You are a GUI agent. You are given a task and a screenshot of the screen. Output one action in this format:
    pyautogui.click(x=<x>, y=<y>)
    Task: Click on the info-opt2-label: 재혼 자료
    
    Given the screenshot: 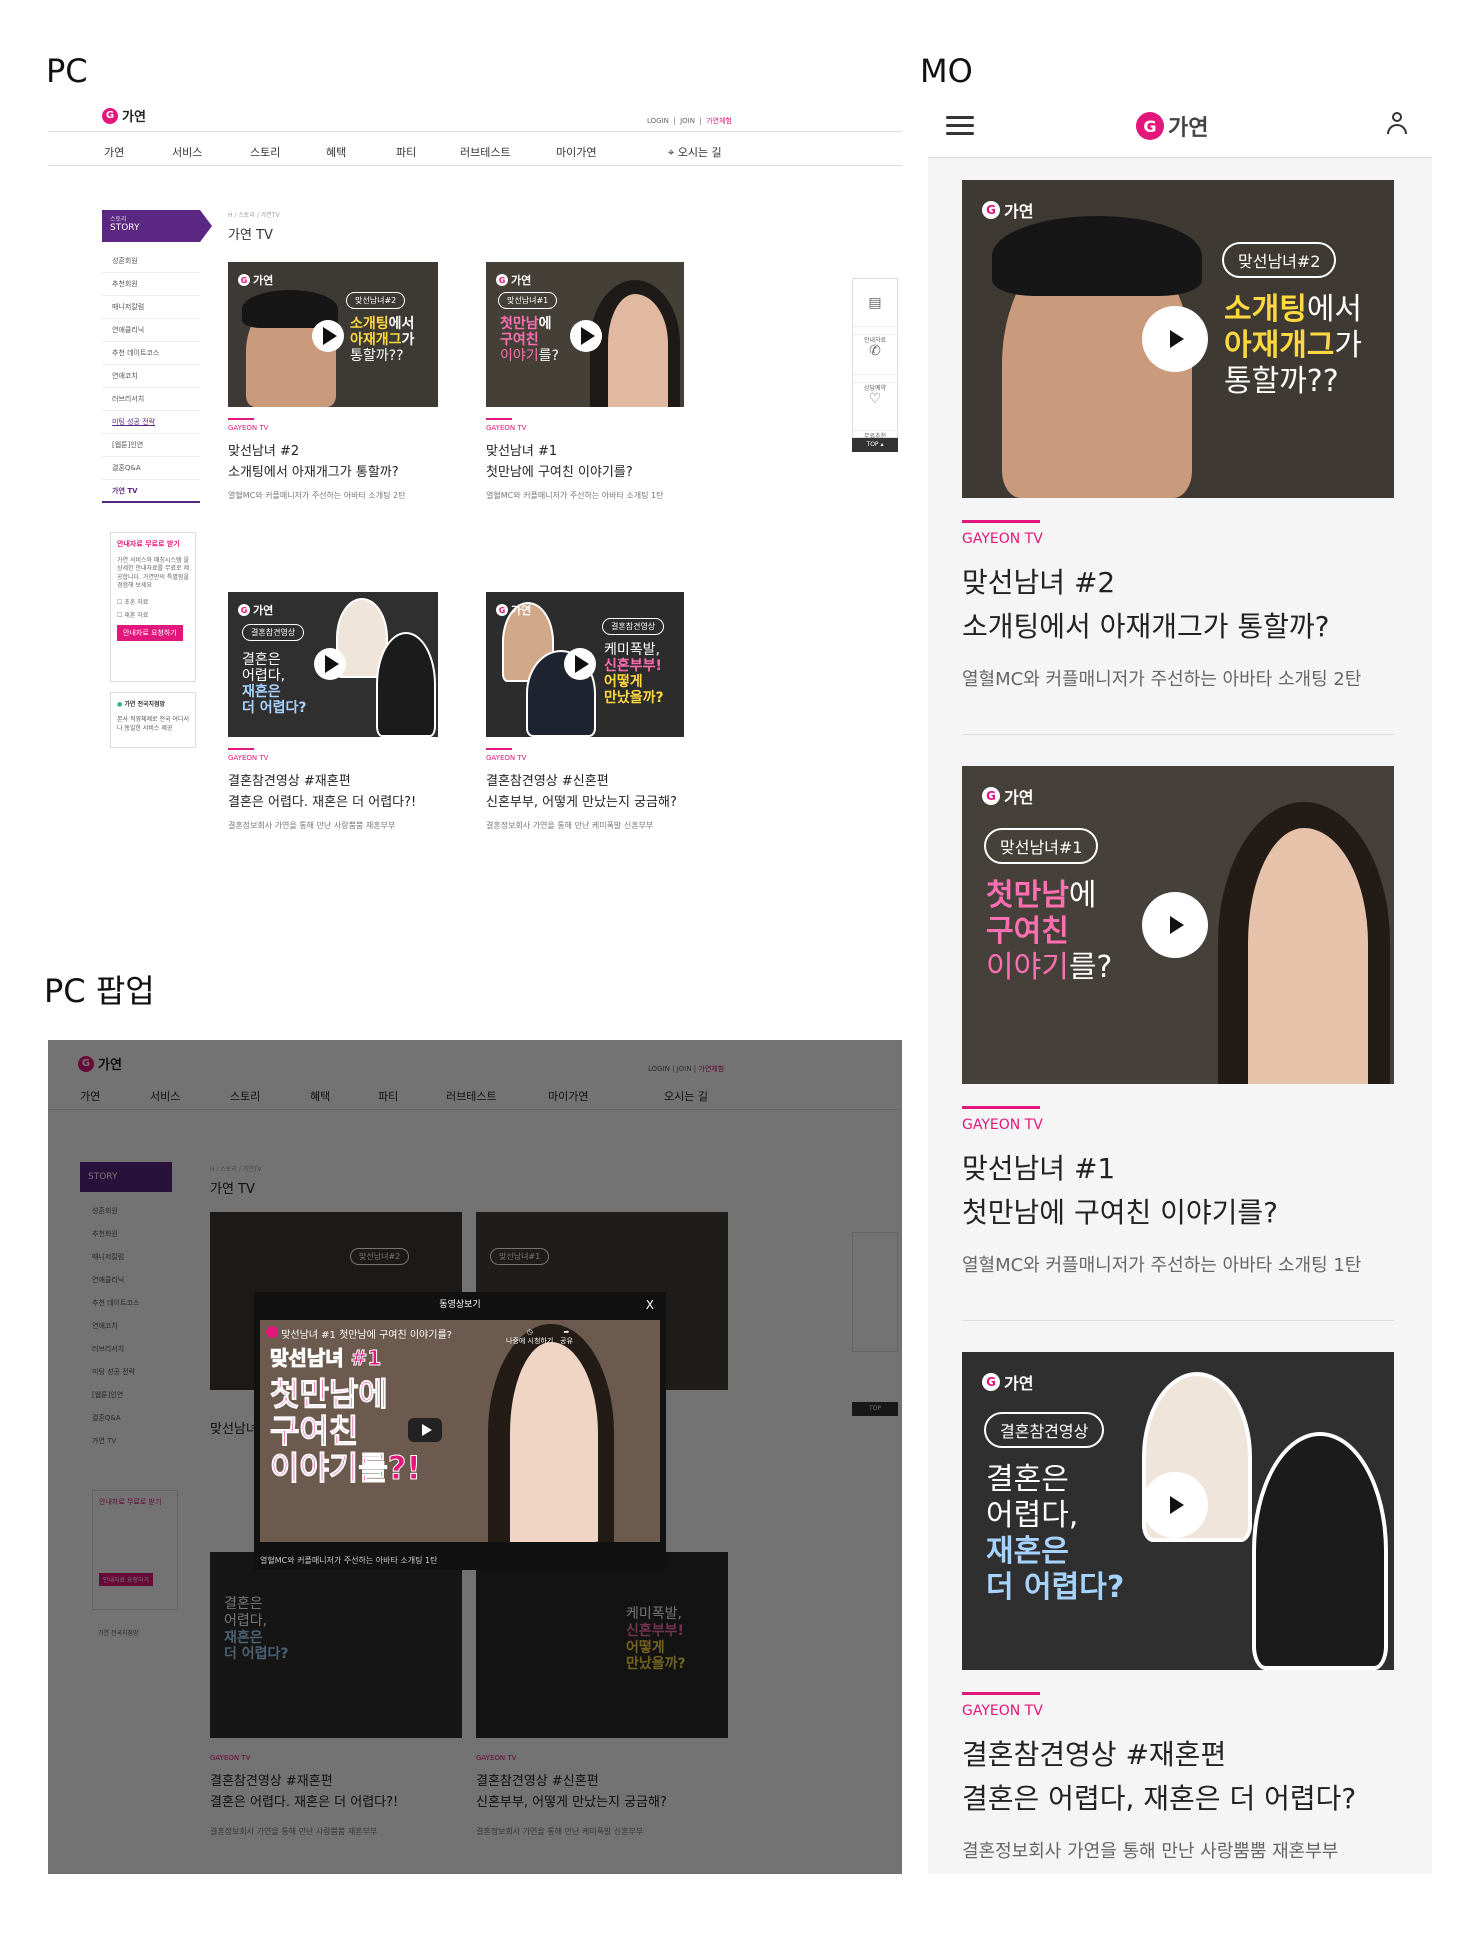 What is the action you would take?
    pyautogui.click(x=136, y=615)
    